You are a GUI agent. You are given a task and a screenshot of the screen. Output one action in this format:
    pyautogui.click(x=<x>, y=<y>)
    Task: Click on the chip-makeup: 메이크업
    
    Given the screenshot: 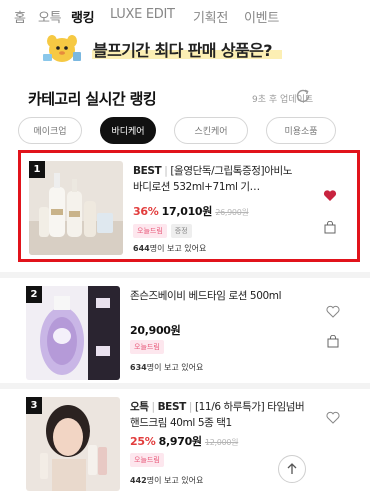 What is the action you would take?
    pyautogui.click(x=50, y=130)
    